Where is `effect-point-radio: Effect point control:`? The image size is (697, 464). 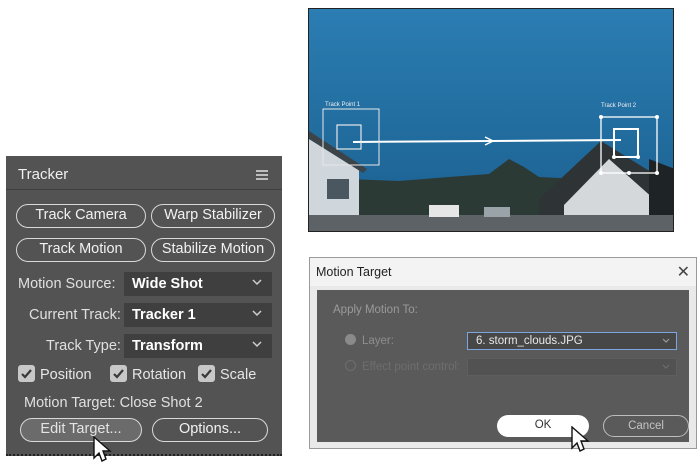 effect-point-radio: Effect point control: is located at coordinates (402, 366).